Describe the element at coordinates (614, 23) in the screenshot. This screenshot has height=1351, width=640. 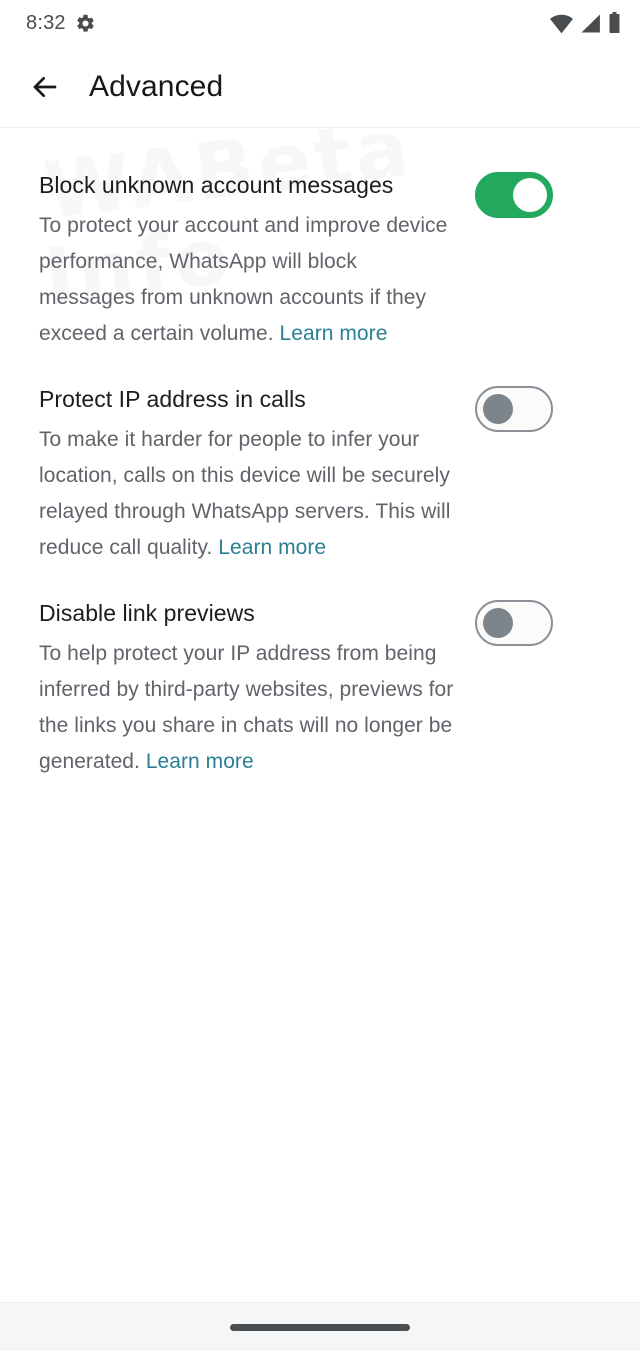
I see `battery-icon` at that location.